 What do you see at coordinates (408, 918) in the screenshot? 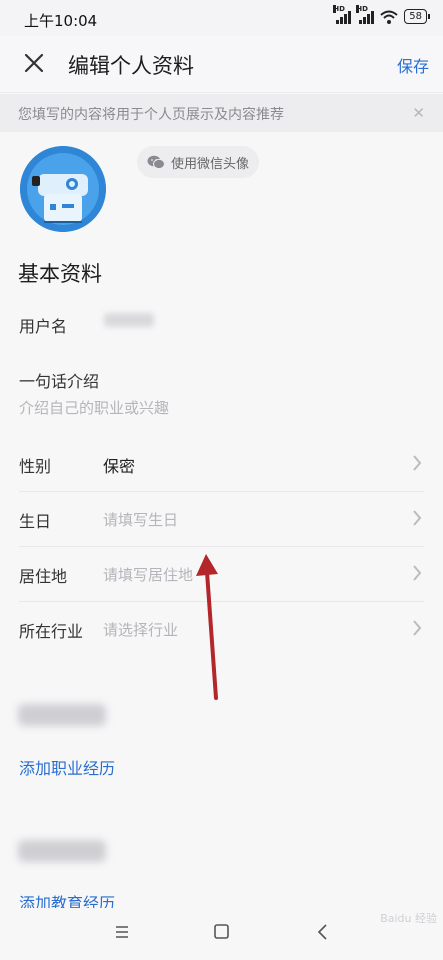
I see `watermark: Baidu 经验` at bounding box center [408, 918].